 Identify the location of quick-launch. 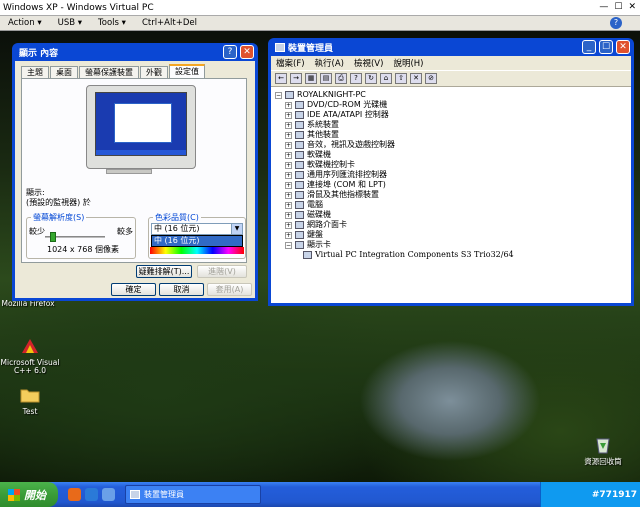
(91, 494).